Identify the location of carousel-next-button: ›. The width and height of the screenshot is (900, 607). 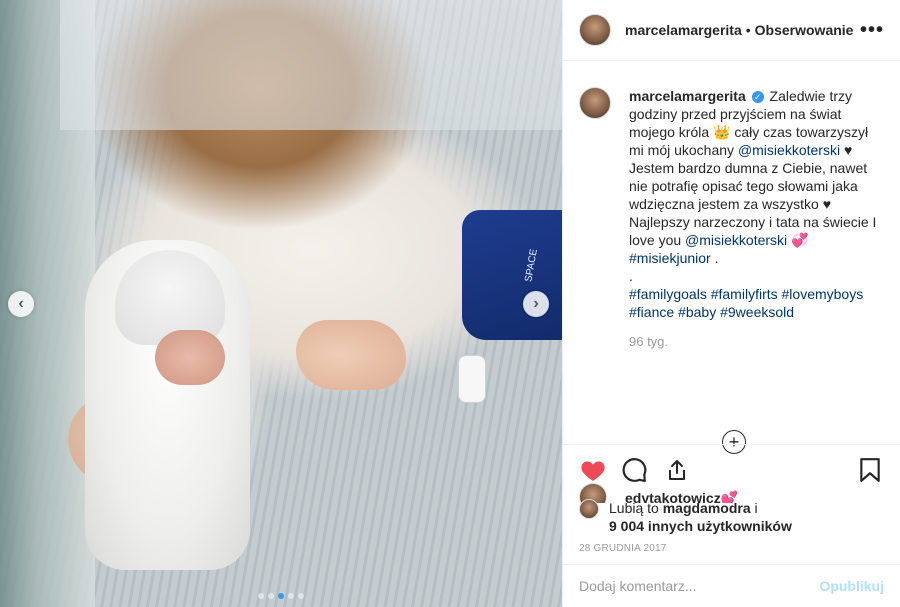
(536, 304).